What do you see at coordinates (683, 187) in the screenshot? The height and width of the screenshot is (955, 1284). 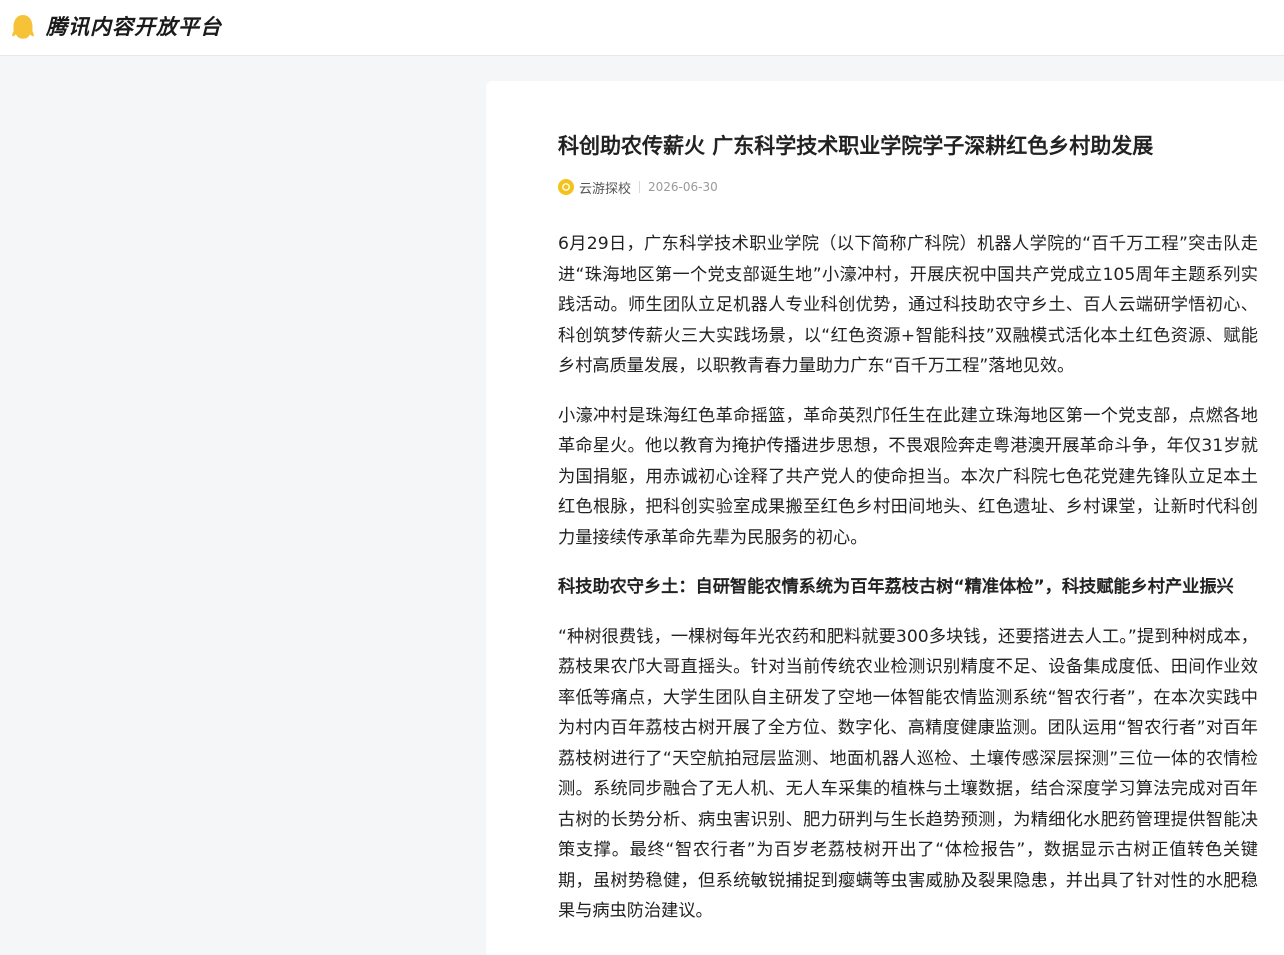 I see `publish-date: 2026-06-30` at bounding box center [683, 187].